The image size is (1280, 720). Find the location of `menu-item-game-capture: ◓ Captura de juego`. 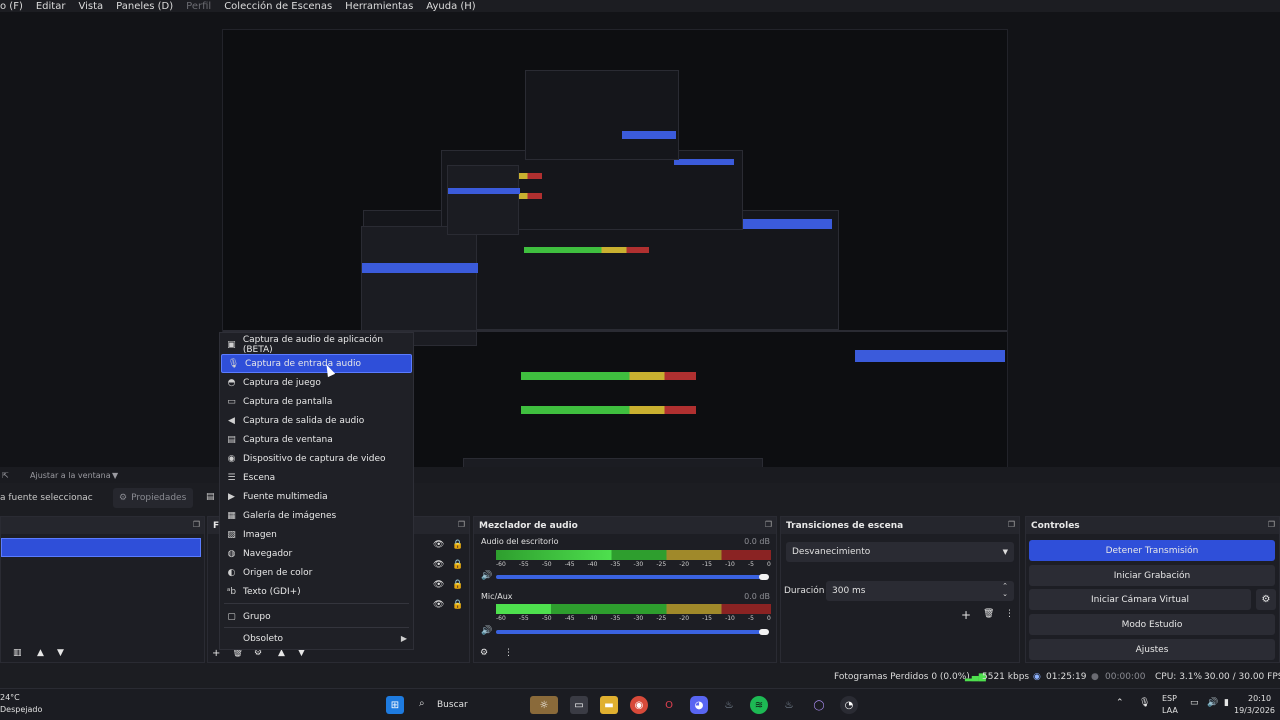

menu-item-game-capture: ◓ Captura de juego is located at coordinates (316, 382).